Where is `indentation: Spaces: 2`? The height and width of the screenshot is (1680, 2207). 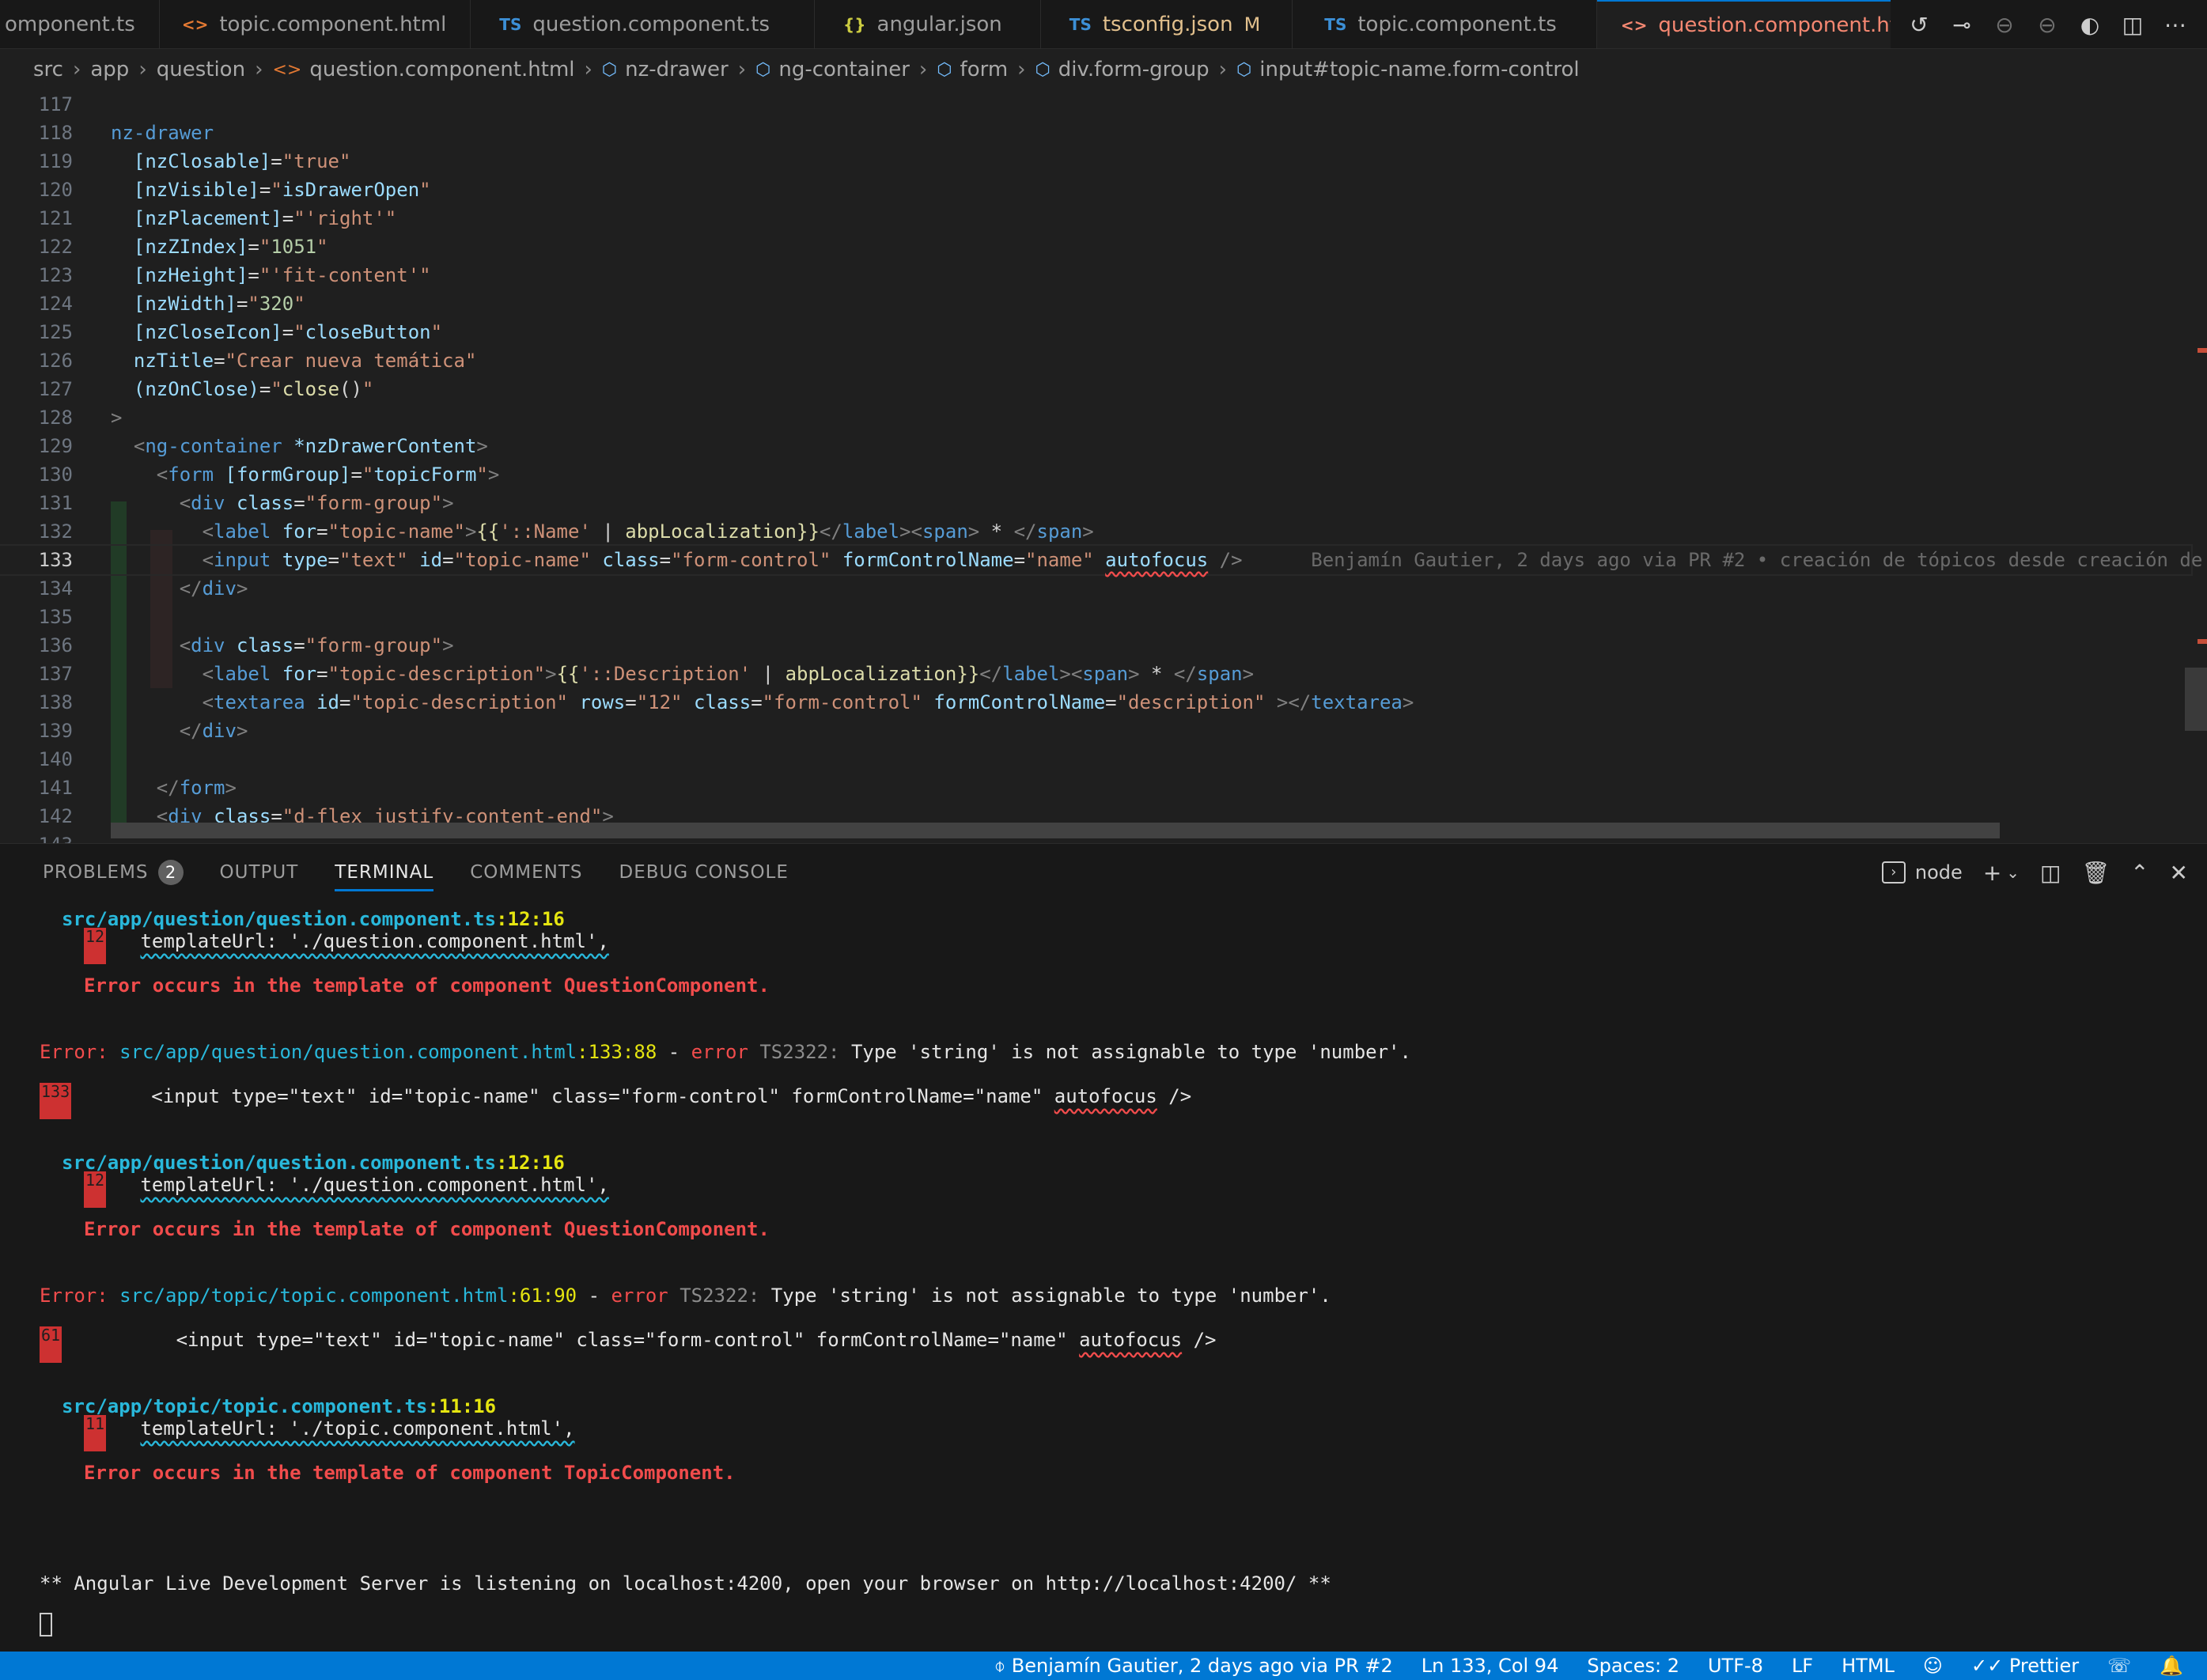 indentation: Spaces: 2 is located at coordinates (1633, 1666).